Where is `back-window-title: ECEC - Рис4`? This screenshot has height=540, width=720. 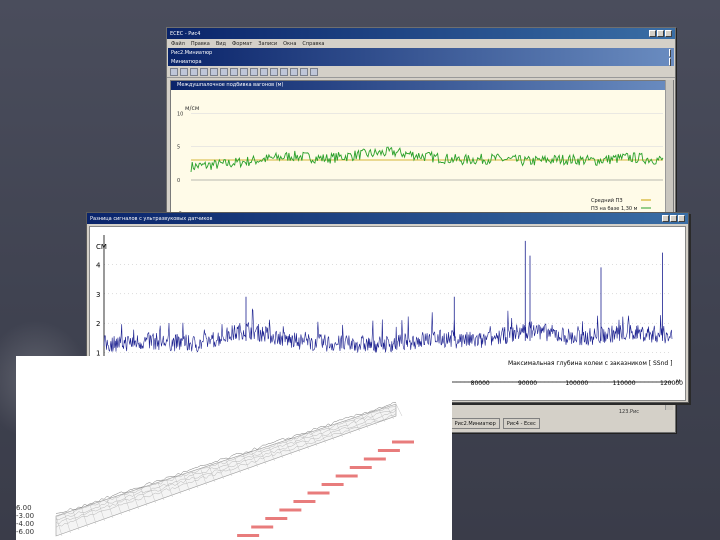
back-window-title: ECEC - Рис4 is located at coordinates (185, 33).